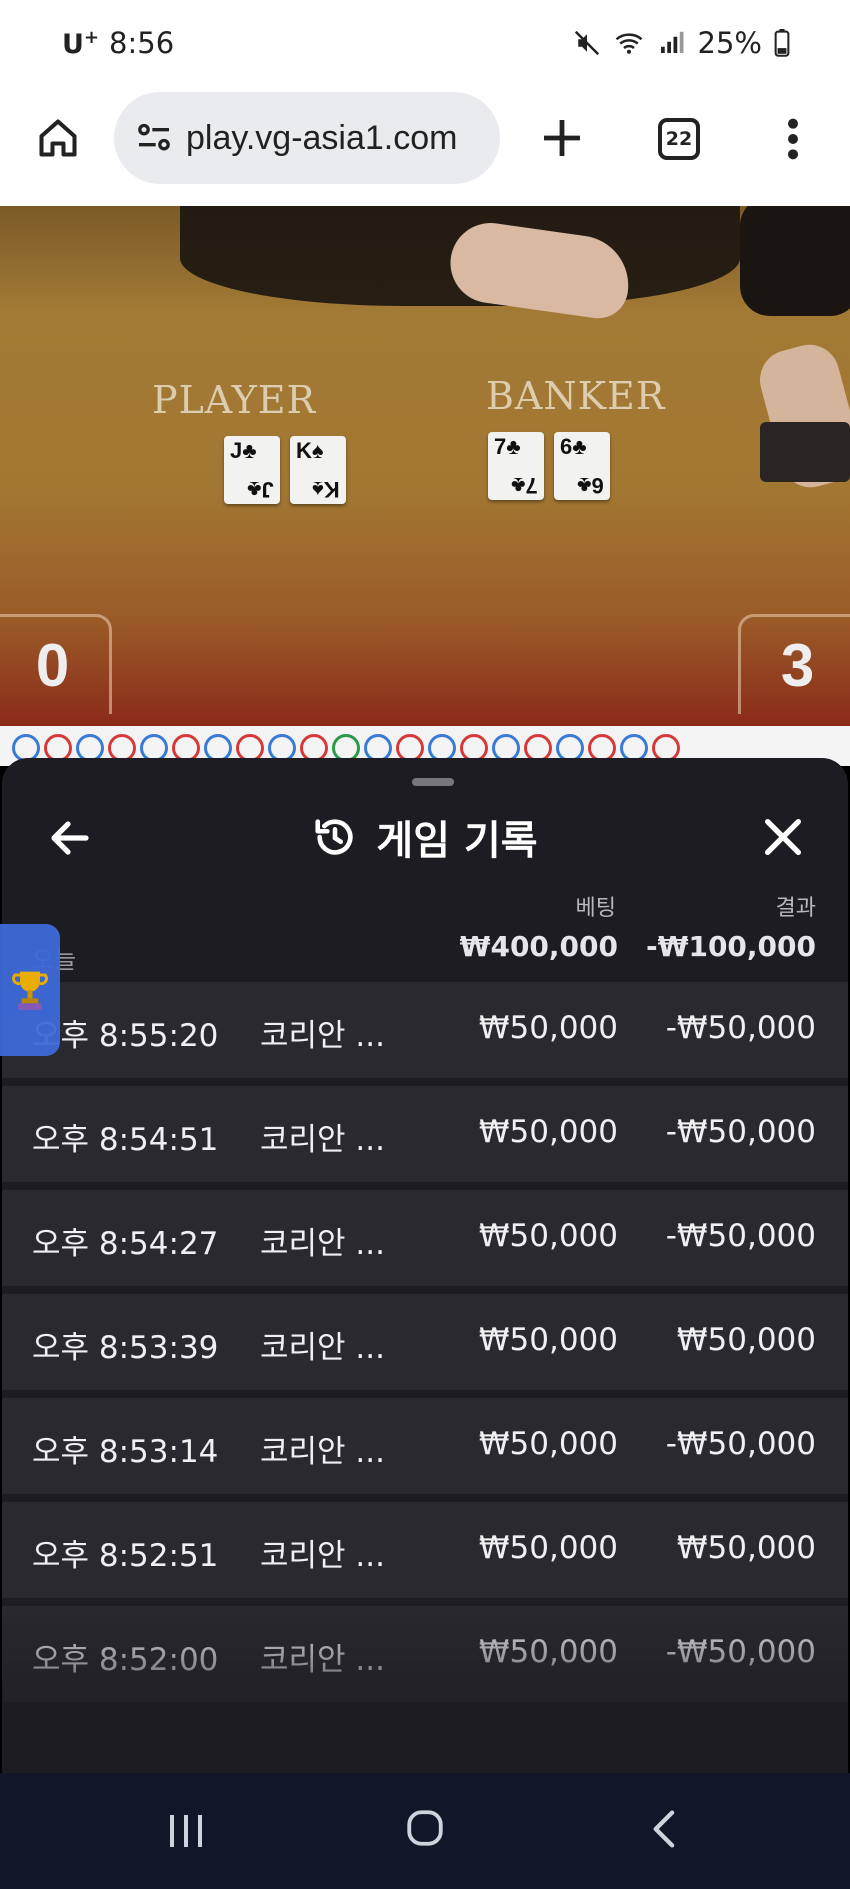 Image resolution: width=850 pixels, height=1889 pixels. Describe the element at coordinates (425, 1446) in the screenshot. I see `history-row: 오후 8:53:14 코리안 ... ₩50,000 -₩50,000` at that location.